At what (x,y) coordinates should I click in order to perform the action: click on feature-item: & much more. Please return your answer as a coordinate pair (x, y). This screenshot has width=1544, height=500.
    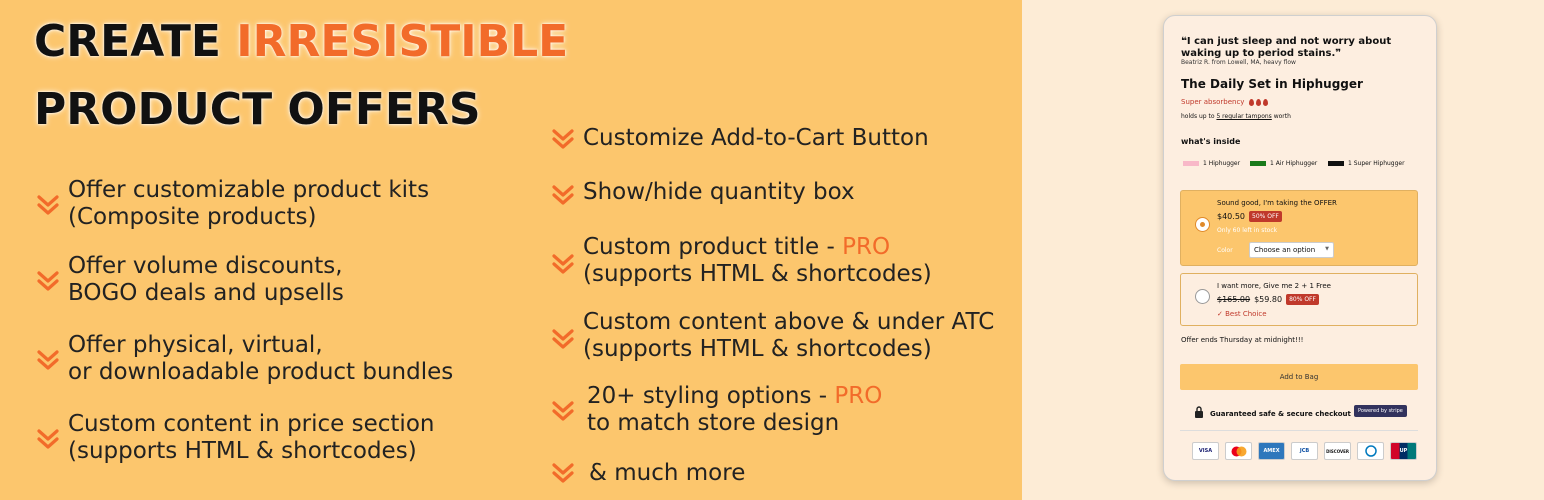
    Looking at the image, I should click on (648, 473).